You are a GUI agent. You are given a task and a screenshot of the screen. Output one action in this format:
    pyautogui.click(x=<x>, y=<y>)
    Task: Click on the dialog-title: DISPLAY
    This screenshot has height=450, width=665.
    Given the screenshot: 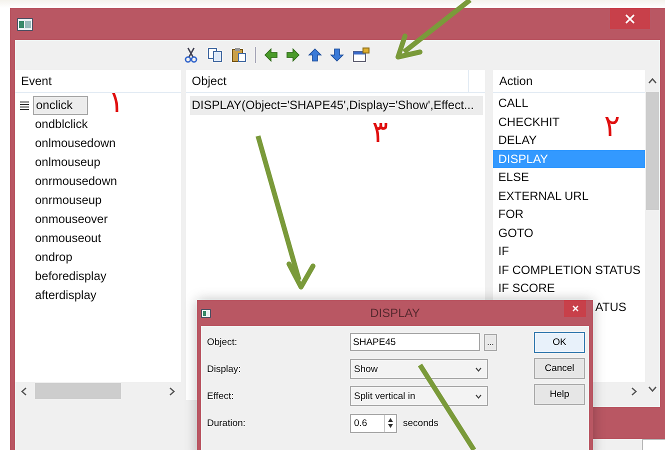 What is the action you would take?
    pyautogui.click(x=395, y=313)
    